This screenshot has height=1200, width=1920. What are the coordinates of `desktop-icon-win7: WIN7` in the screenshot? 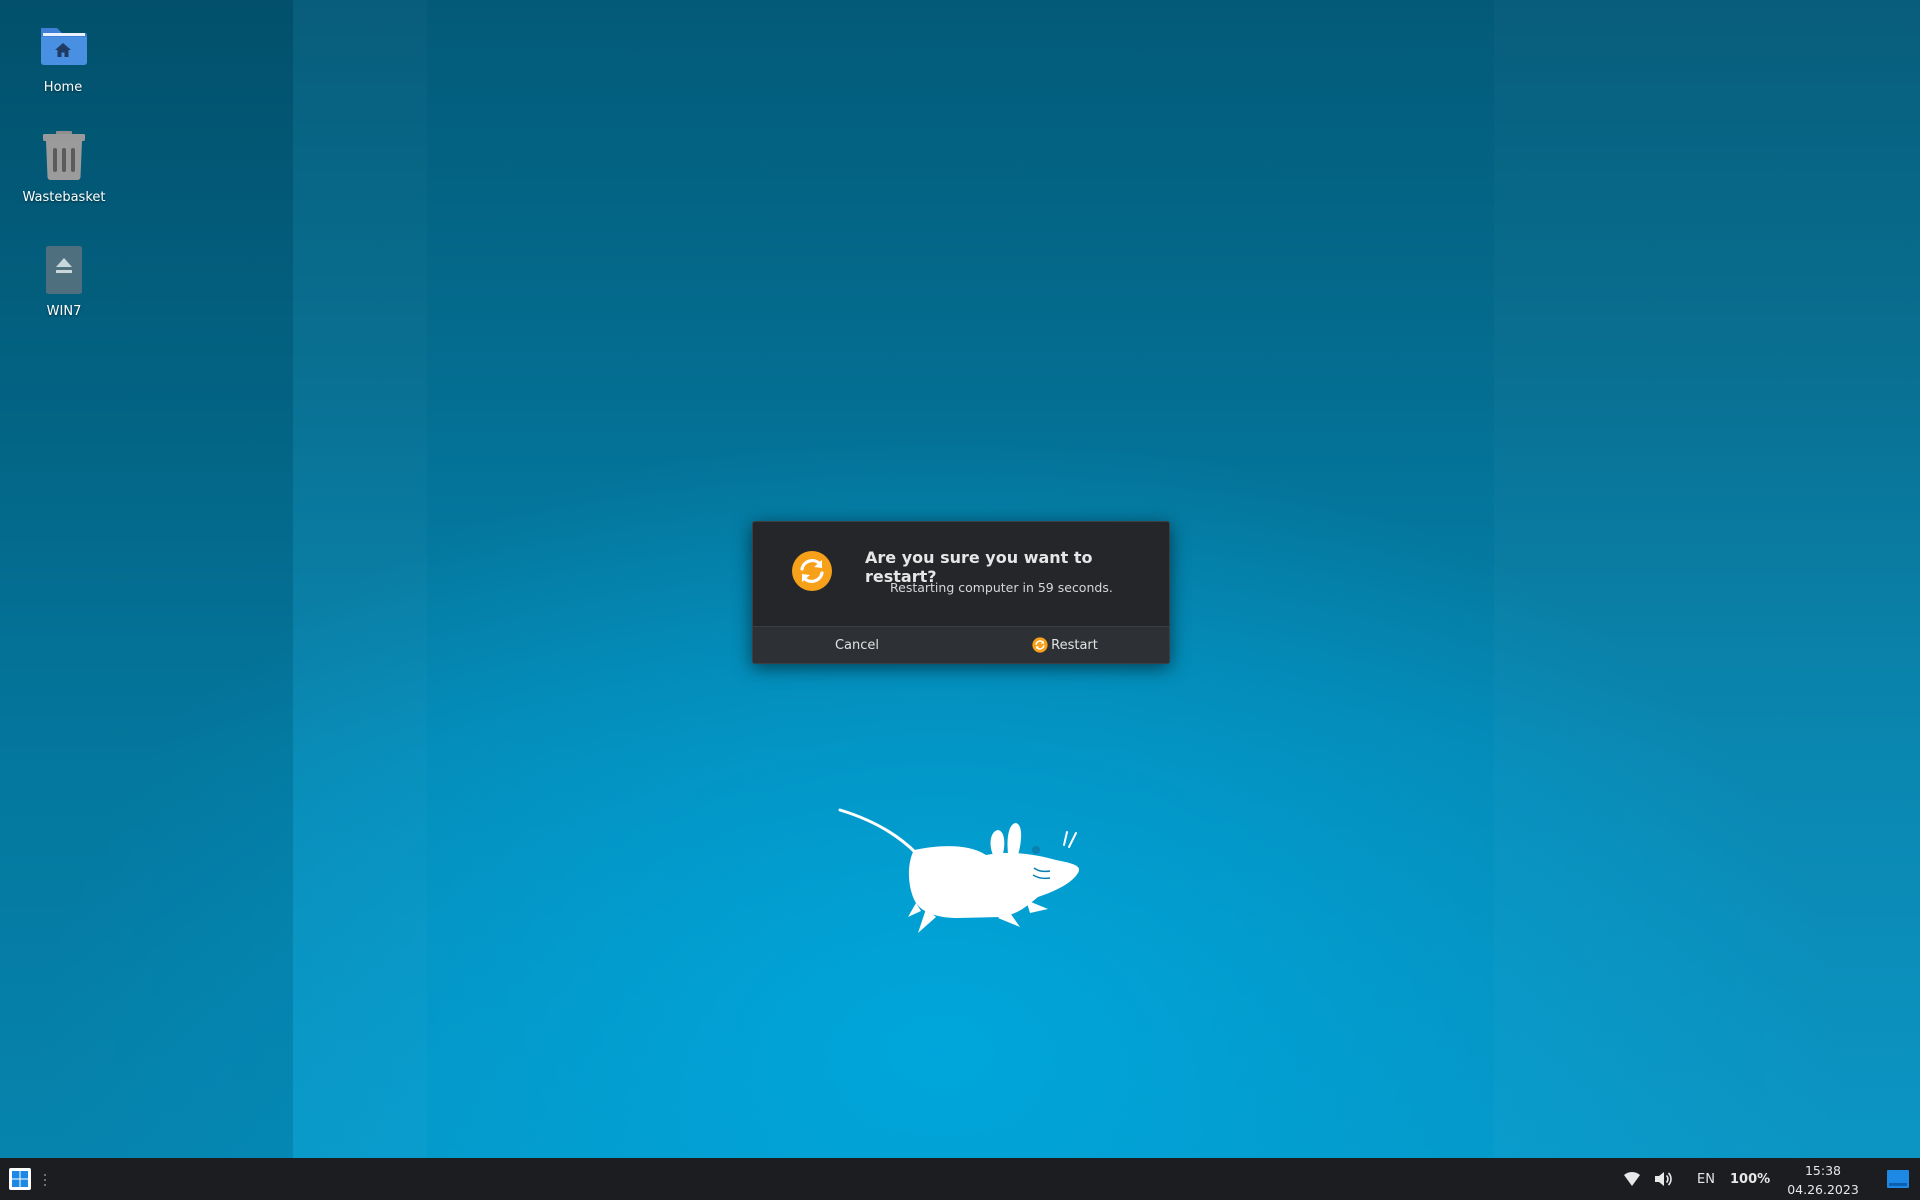 It's located at (64, 280).